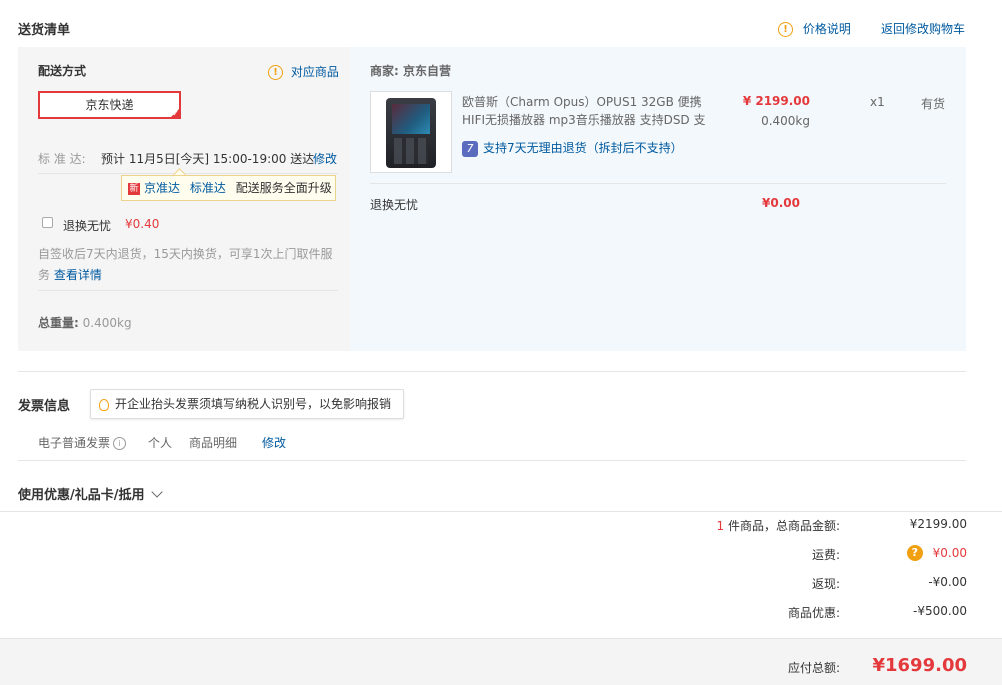 This screenshot has width=1002, height=685. Describe the element at coordinates (938, 524) in the screenshot. I see `goods-total-value: ¥2199.00` at that location.